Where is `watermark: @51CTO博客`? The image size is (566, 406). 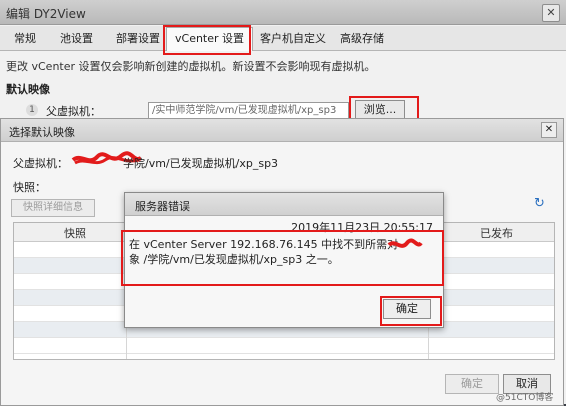 watermark: @51CTO博客 is located at coordinates (525, 398).